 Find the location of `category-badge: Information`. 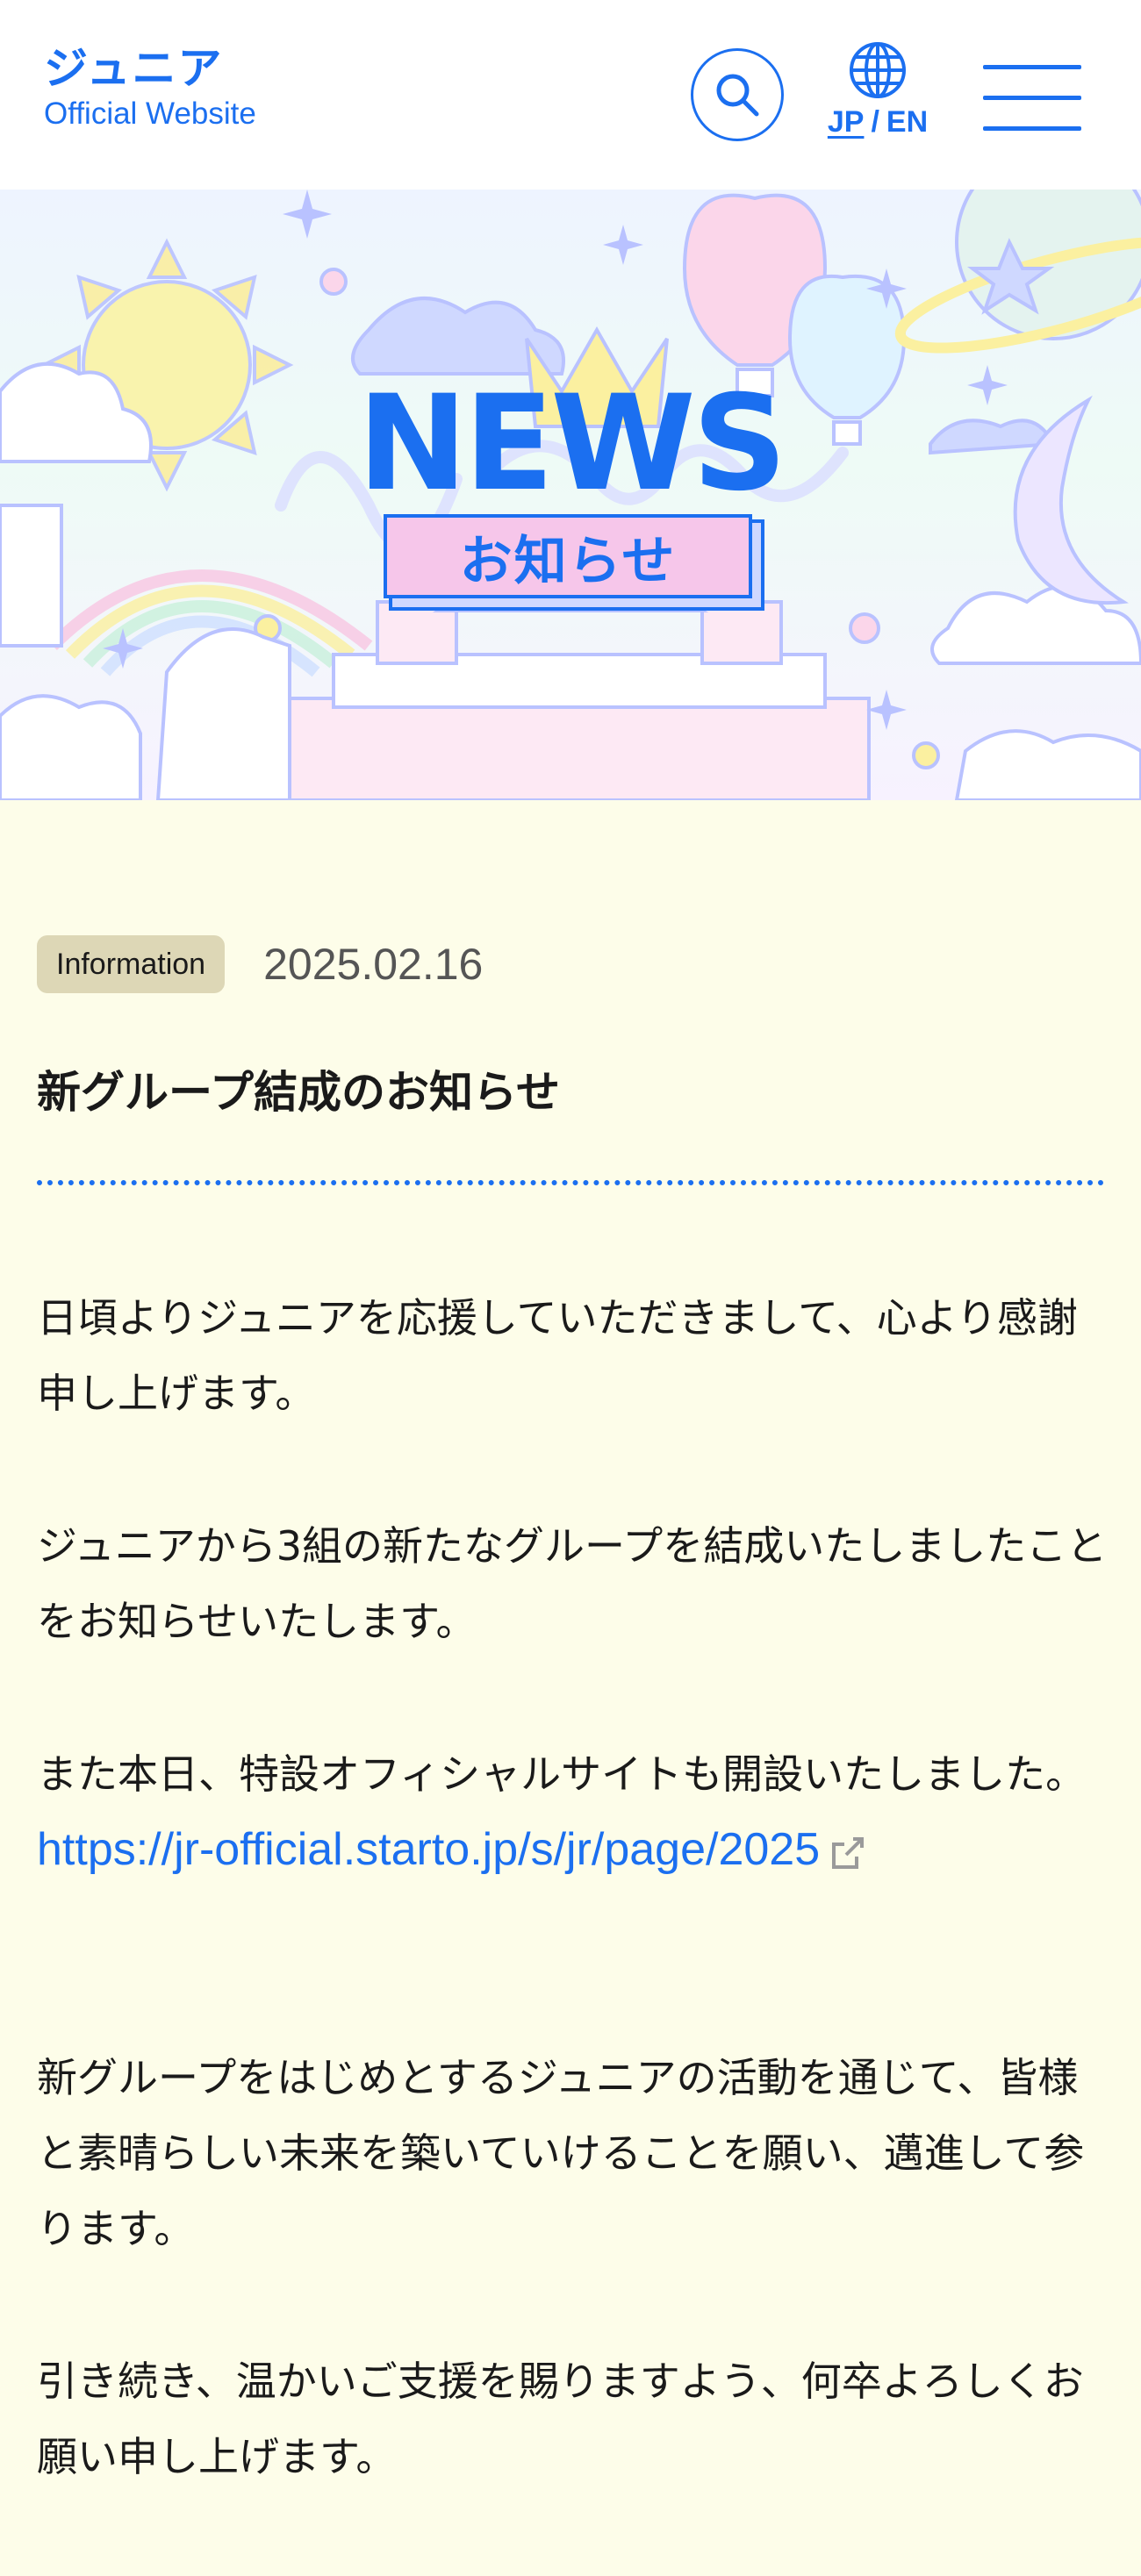

category-badge: Information is located at coordinates (131, 964).